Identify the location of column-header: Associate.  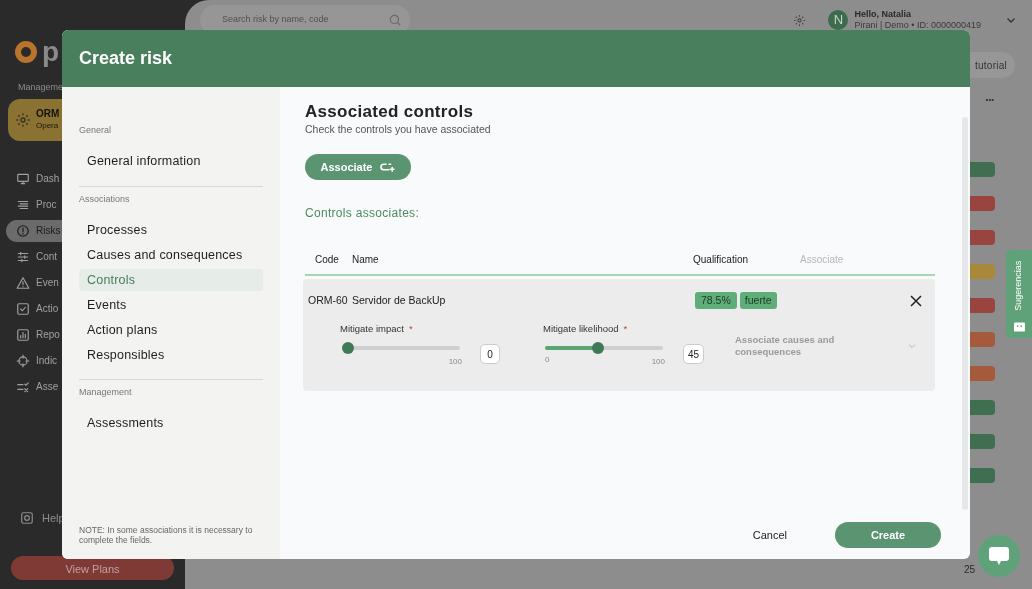
(822, 259).